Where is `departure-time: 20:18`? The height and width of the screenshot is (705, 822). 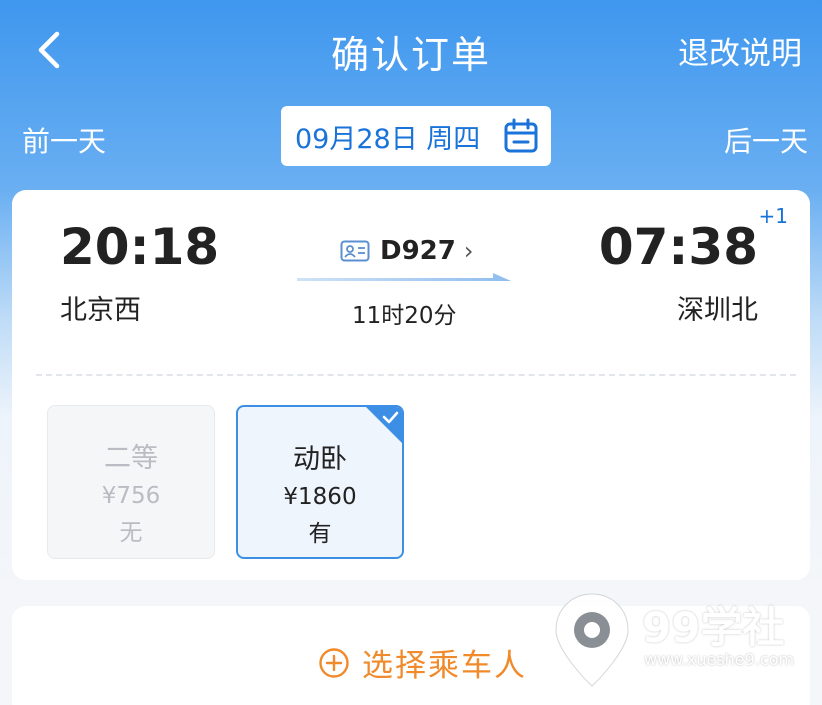
departure-time: 20:18 is located at coordinates (140, 247).